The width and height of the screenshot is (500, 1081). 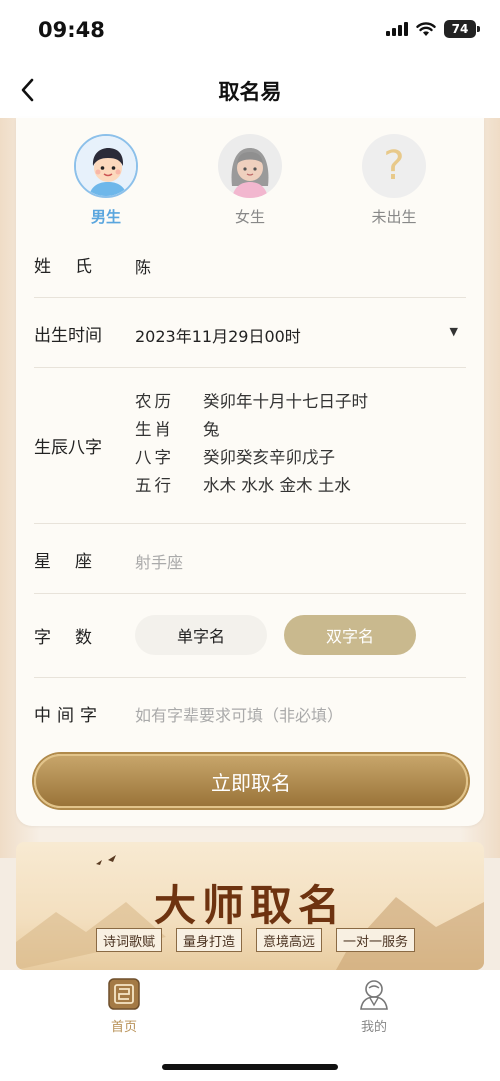 What do you see at coordinates (71, 30) in the screenshot?
I see `status-time: 09:48` at bounding box center [71, 30].